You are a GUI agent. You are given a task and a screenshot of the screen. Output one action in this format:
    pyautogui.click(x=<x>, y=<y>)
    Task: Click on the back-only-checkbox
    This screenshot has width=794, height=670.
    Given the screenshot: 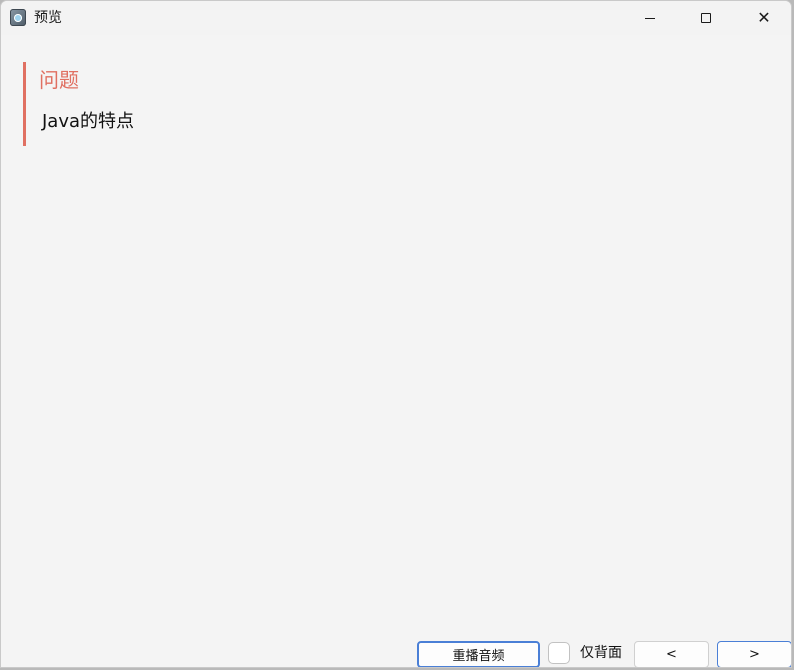 What is the action you would take?
    pyautogui.click(x=559, y=653)
    